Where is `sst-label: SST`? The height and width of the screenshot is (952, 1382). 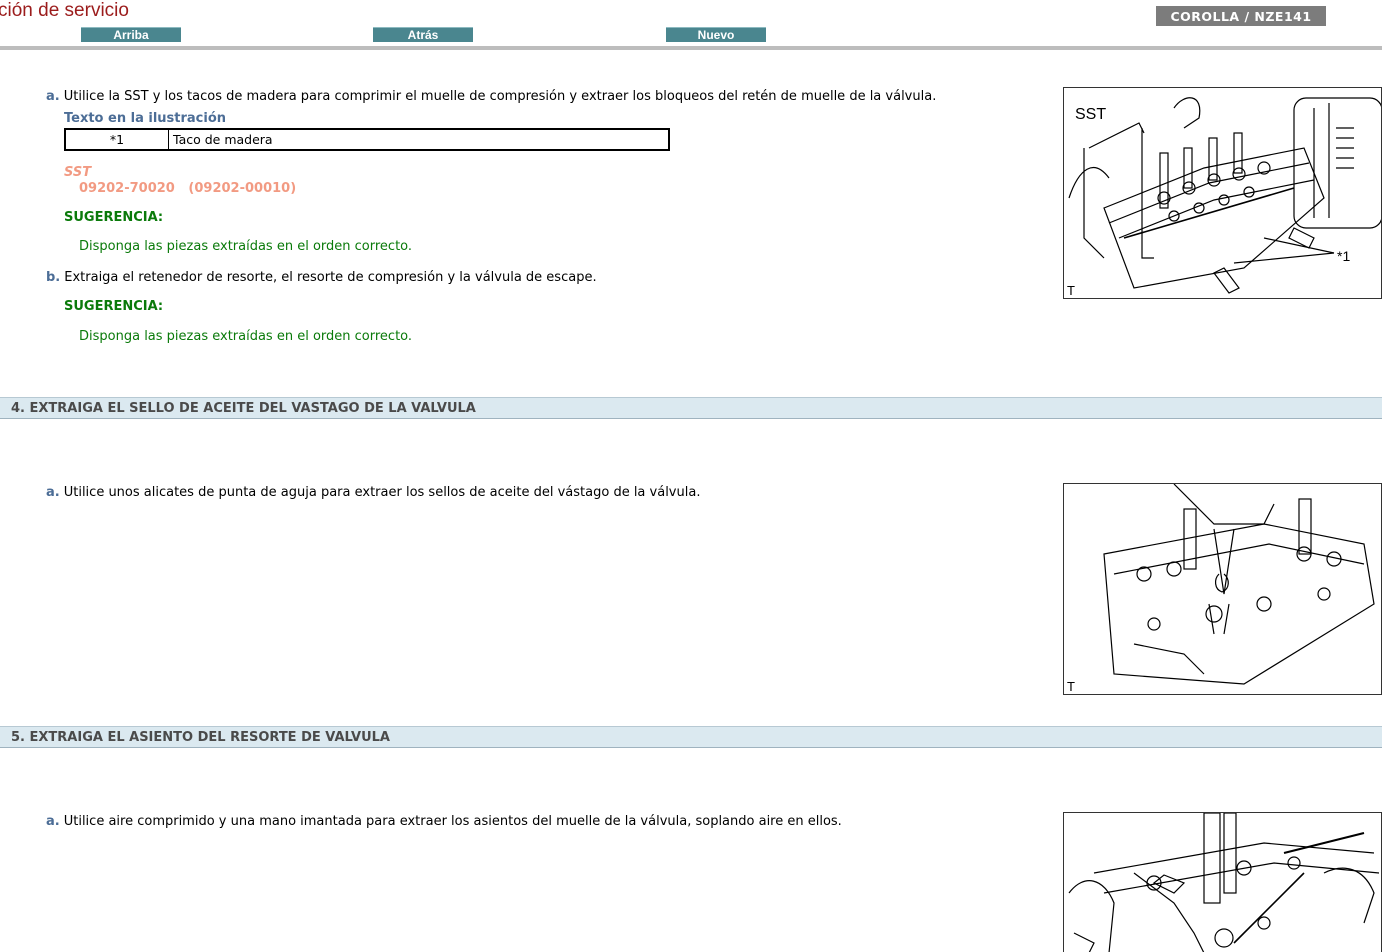
sst-label: SST is located at coordinates (78, 172).